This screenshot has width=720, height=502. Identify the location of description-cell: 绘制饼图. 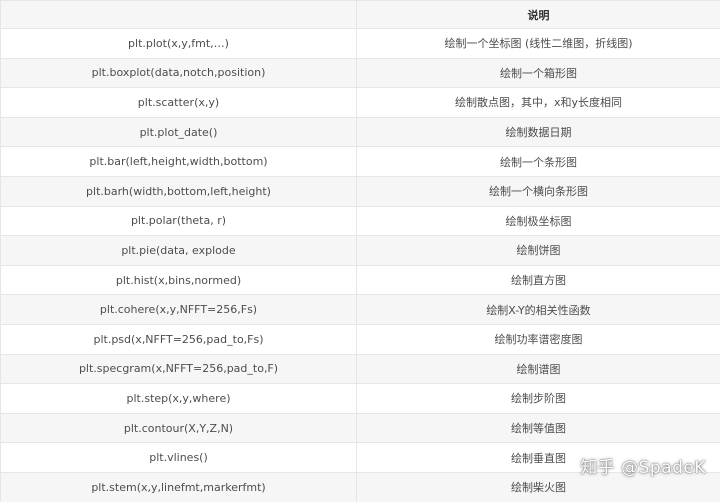
(538, 250).